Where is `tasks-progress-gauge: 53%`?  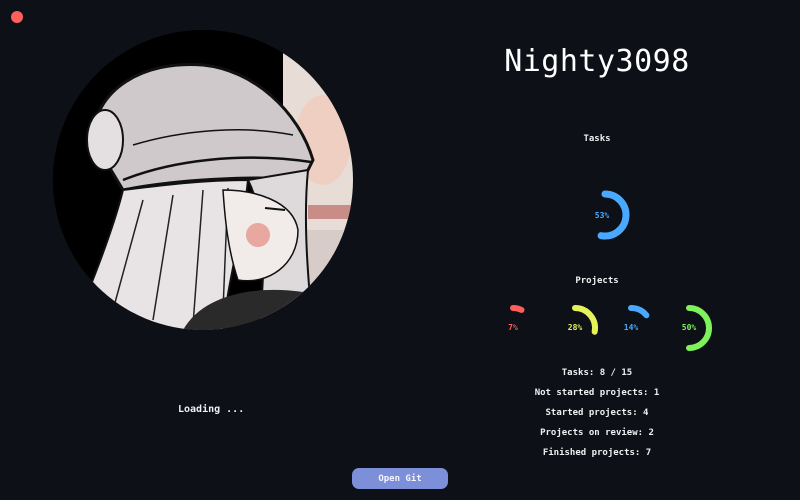
tasks-progress-gauge: 53% is located at coordinates (602, 215).